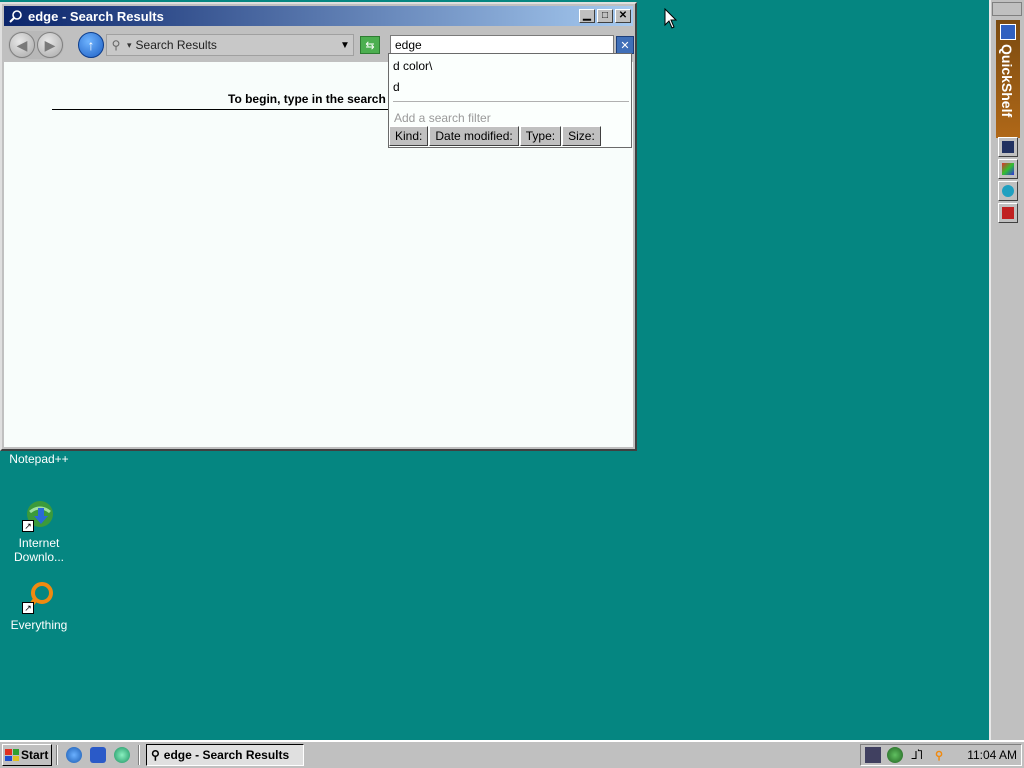  I want to click on quickshelf-tab: QuickShelf, so click(1008, 79).